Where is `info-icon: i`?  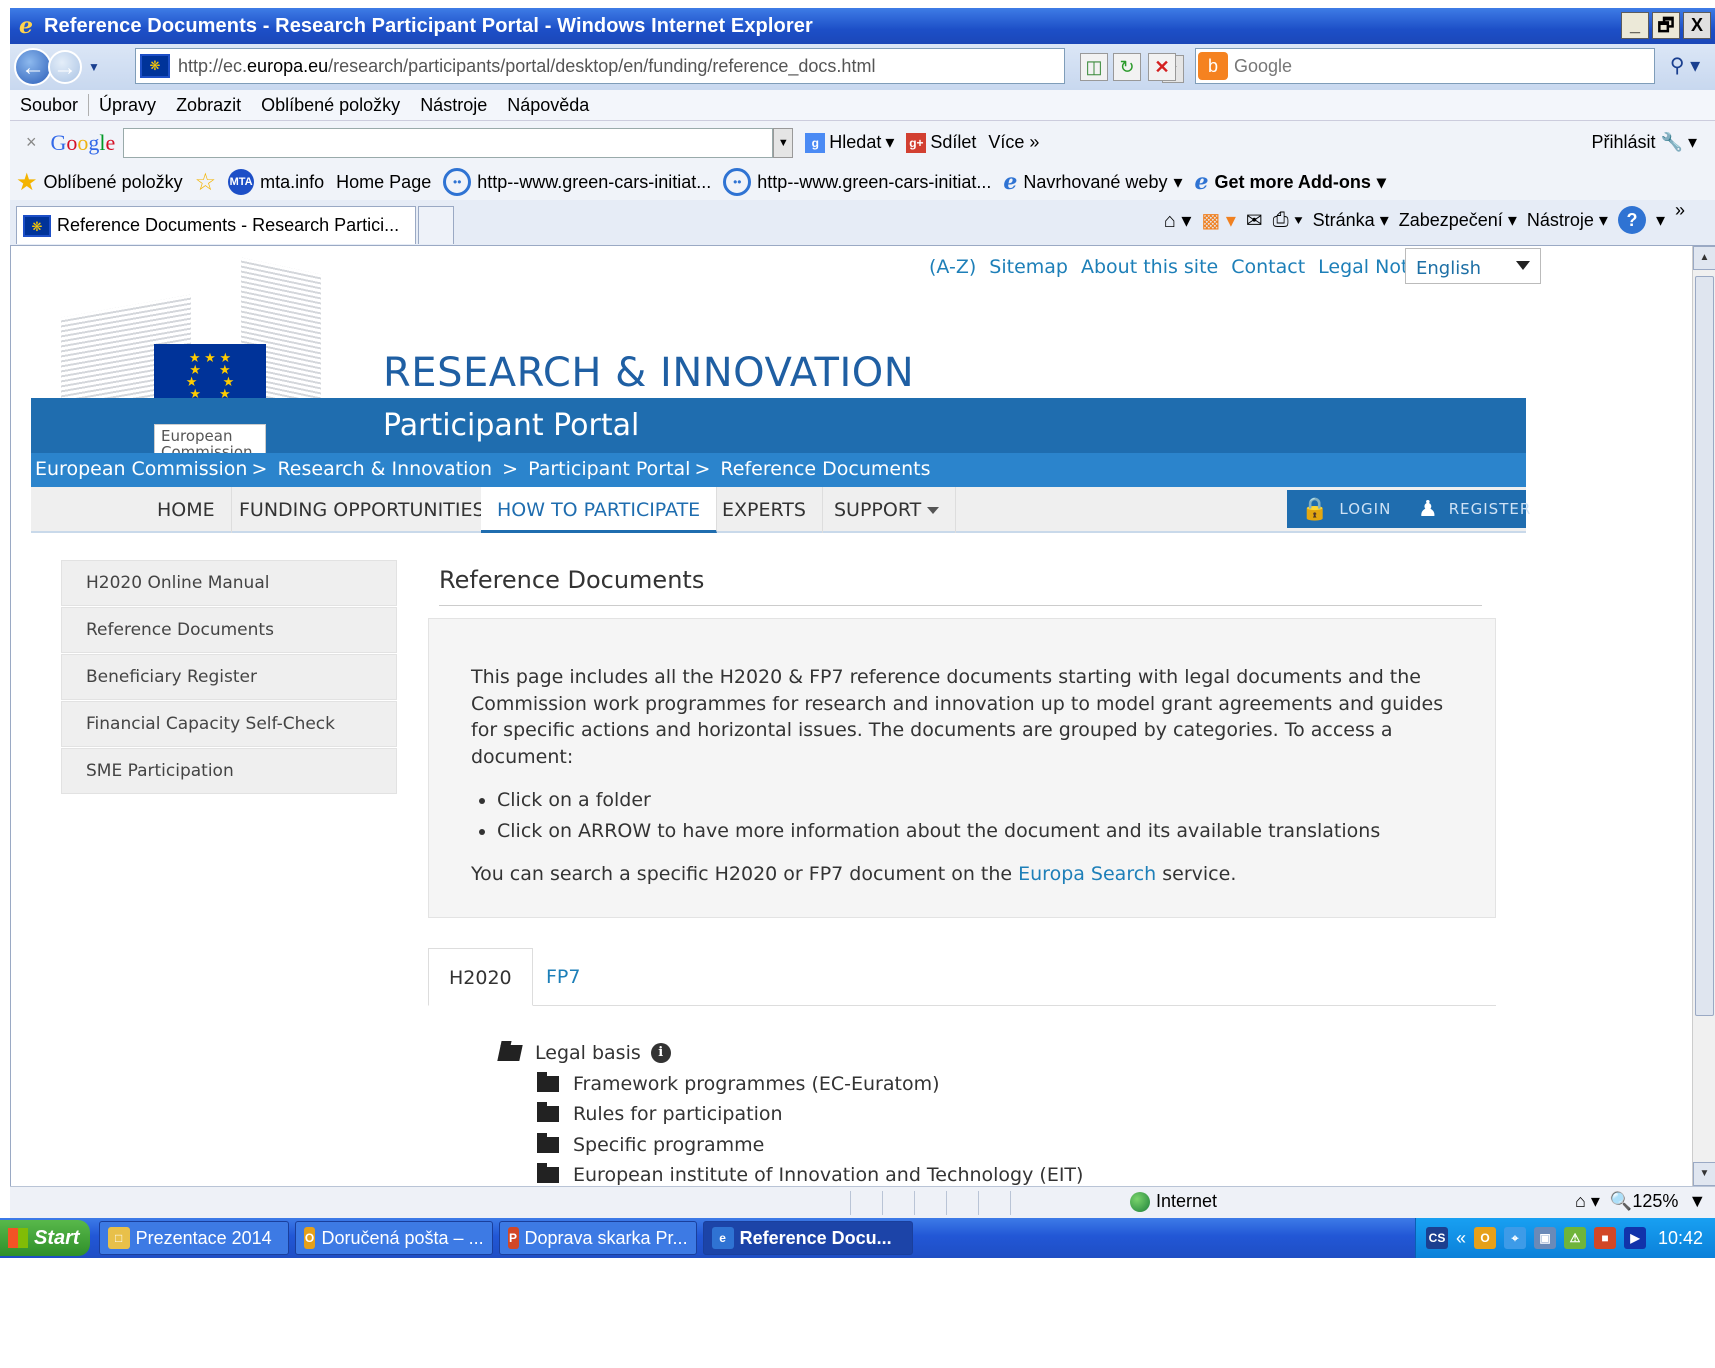
info-icon: i is located at coordinates (660, 1053).